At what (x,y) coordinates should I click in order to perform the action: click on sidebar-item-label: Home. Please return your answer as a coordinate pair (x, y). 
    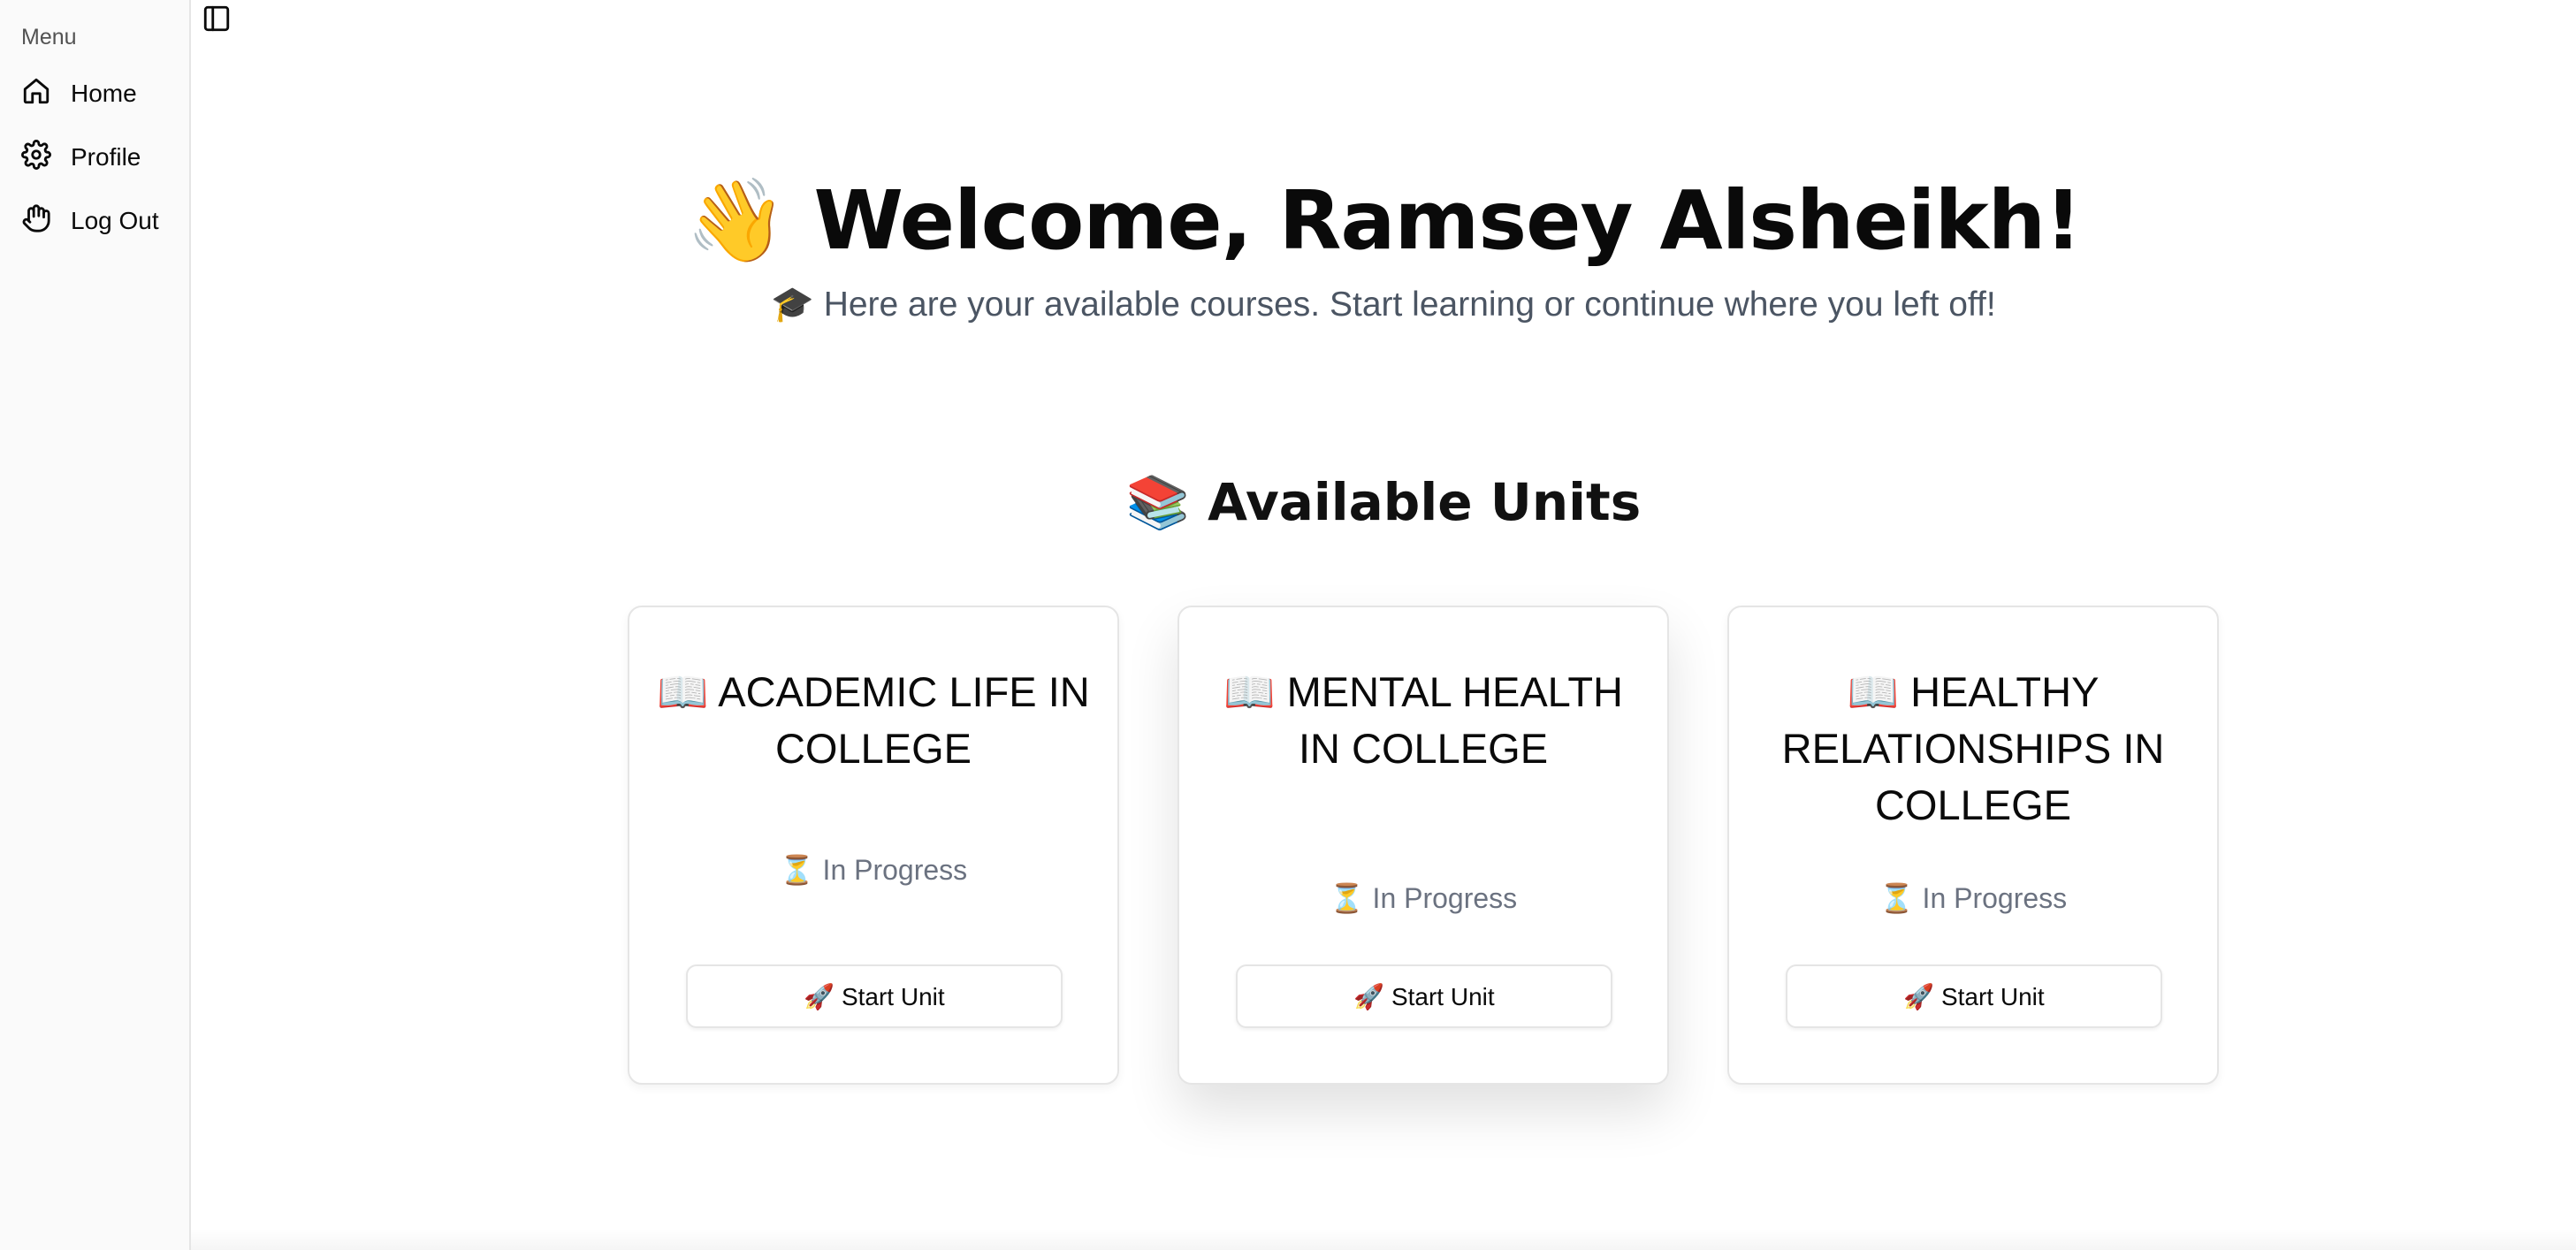
    Looking at the image, I should click on (104, 93).